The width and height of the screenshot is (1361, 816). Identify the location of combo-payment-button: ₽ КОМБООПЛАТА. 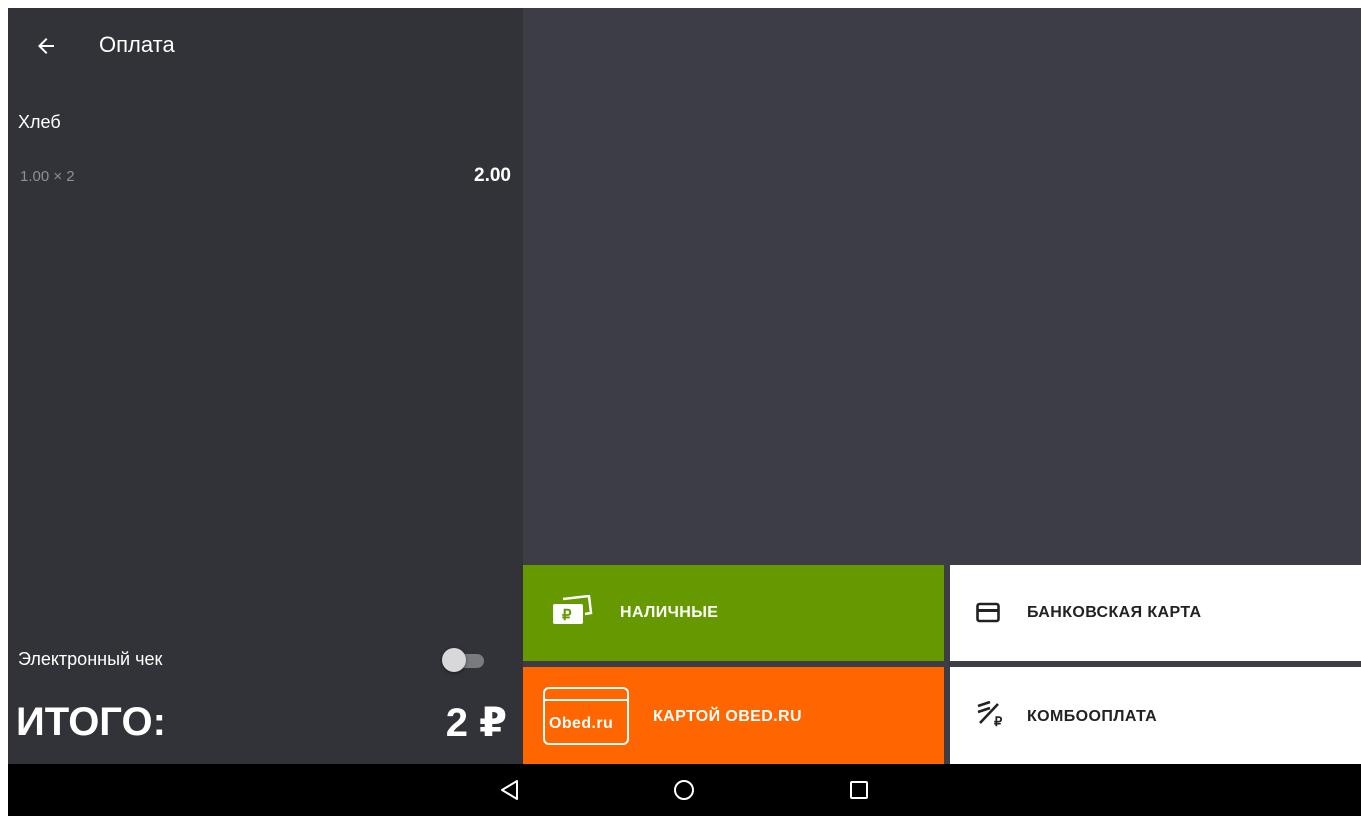
(1155, 715).